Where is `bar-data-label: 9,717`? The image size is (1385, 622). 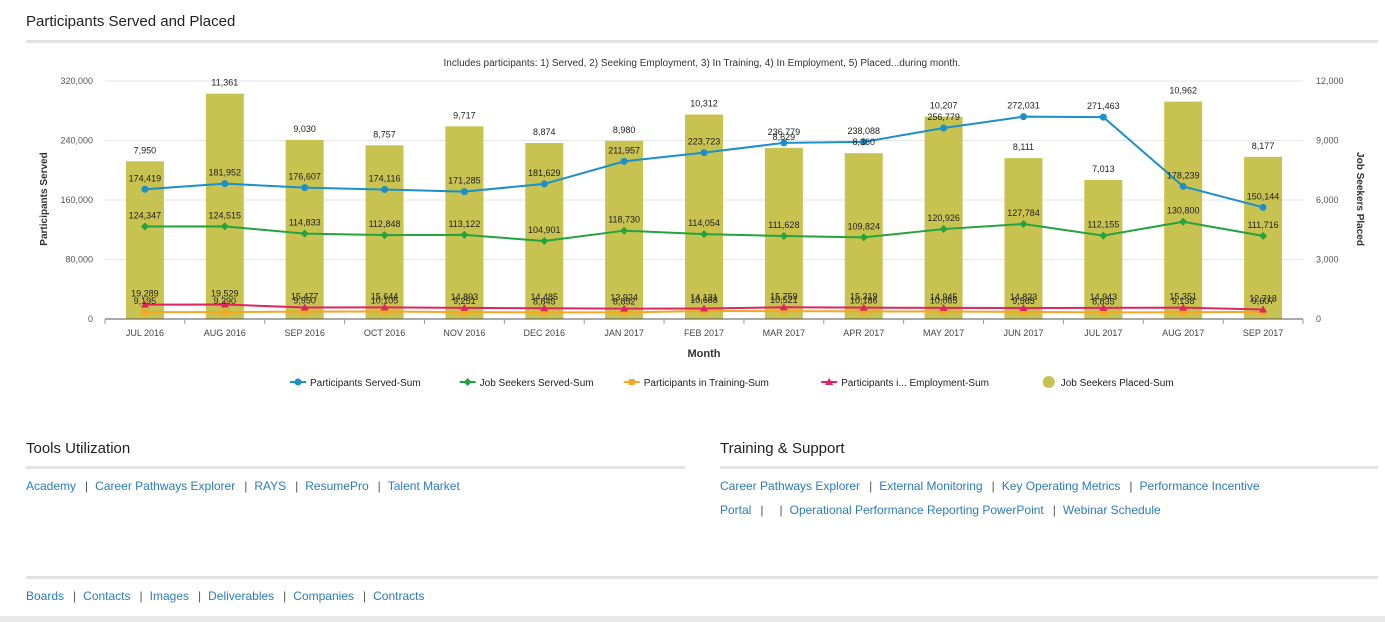 bar-data-label: 9,717 is located at coordinates (464, 115).